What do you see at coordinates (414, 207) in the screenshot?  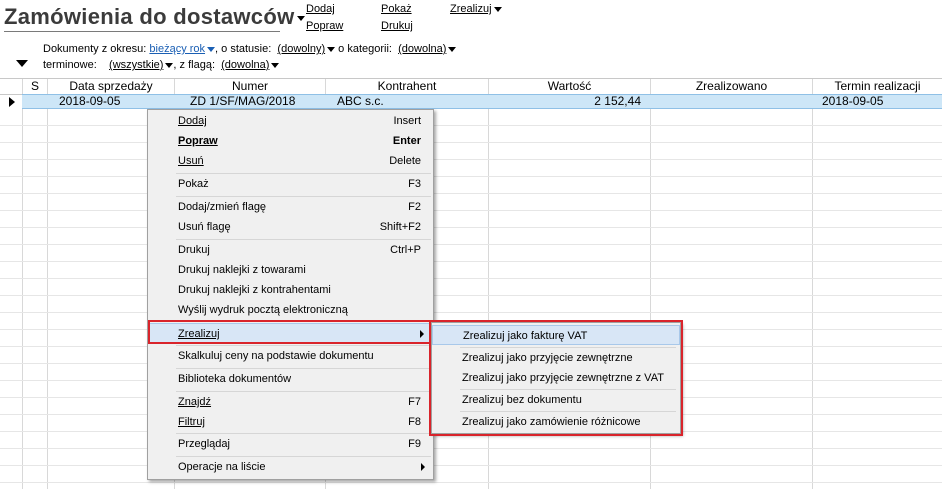 I see `menu-item-shortcut: F2` at bounding box center [414, 207].